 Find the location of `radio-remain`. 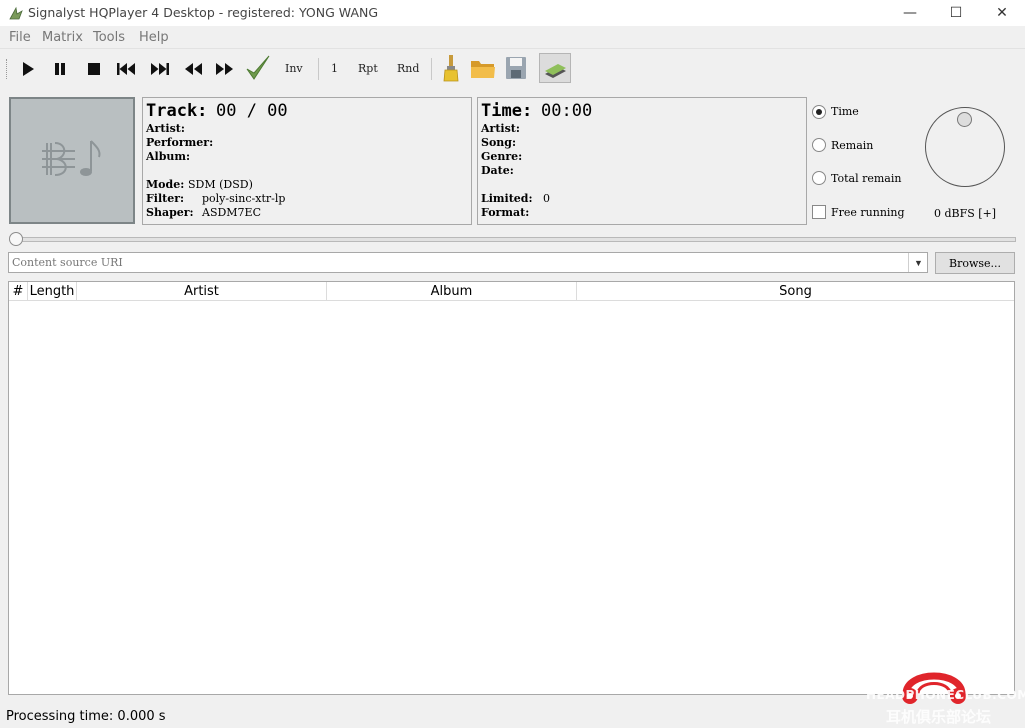

radio-remain is located at coordinates (819, 145).